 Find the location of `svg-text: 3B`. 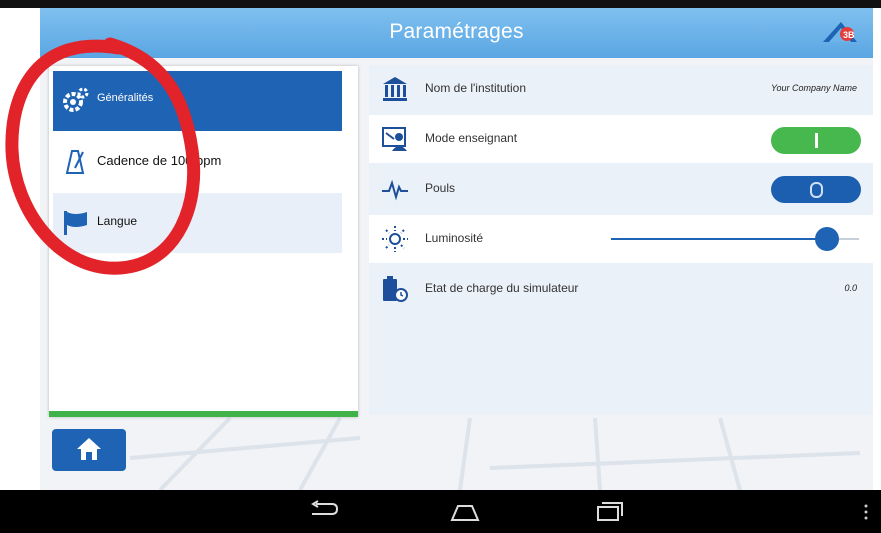

svg-text: 3B is located at coordinates (849, 35).